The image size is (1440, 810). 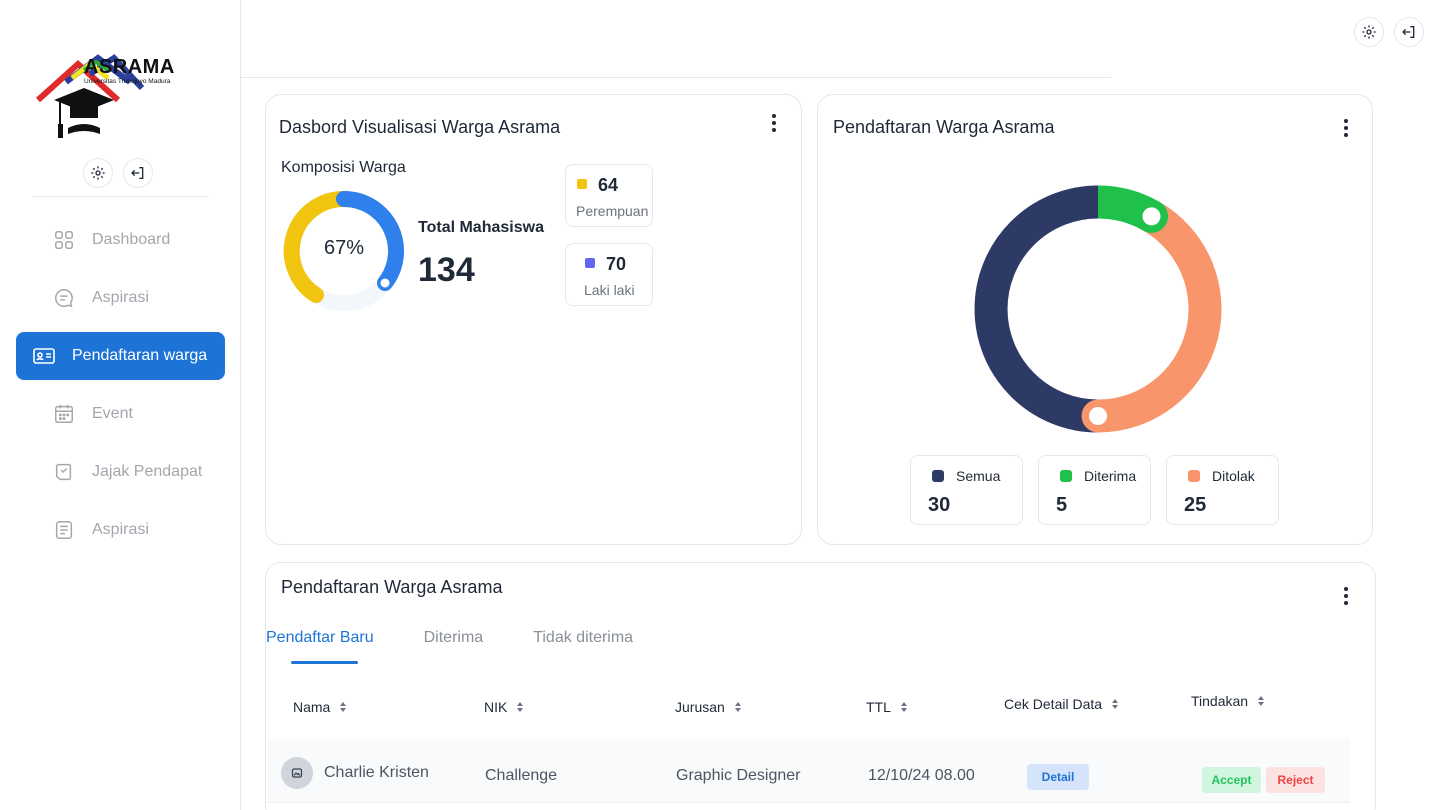 I want to click on tab-pendaftar-baru: Pendaftar Baru, so click(x=320, y=638).